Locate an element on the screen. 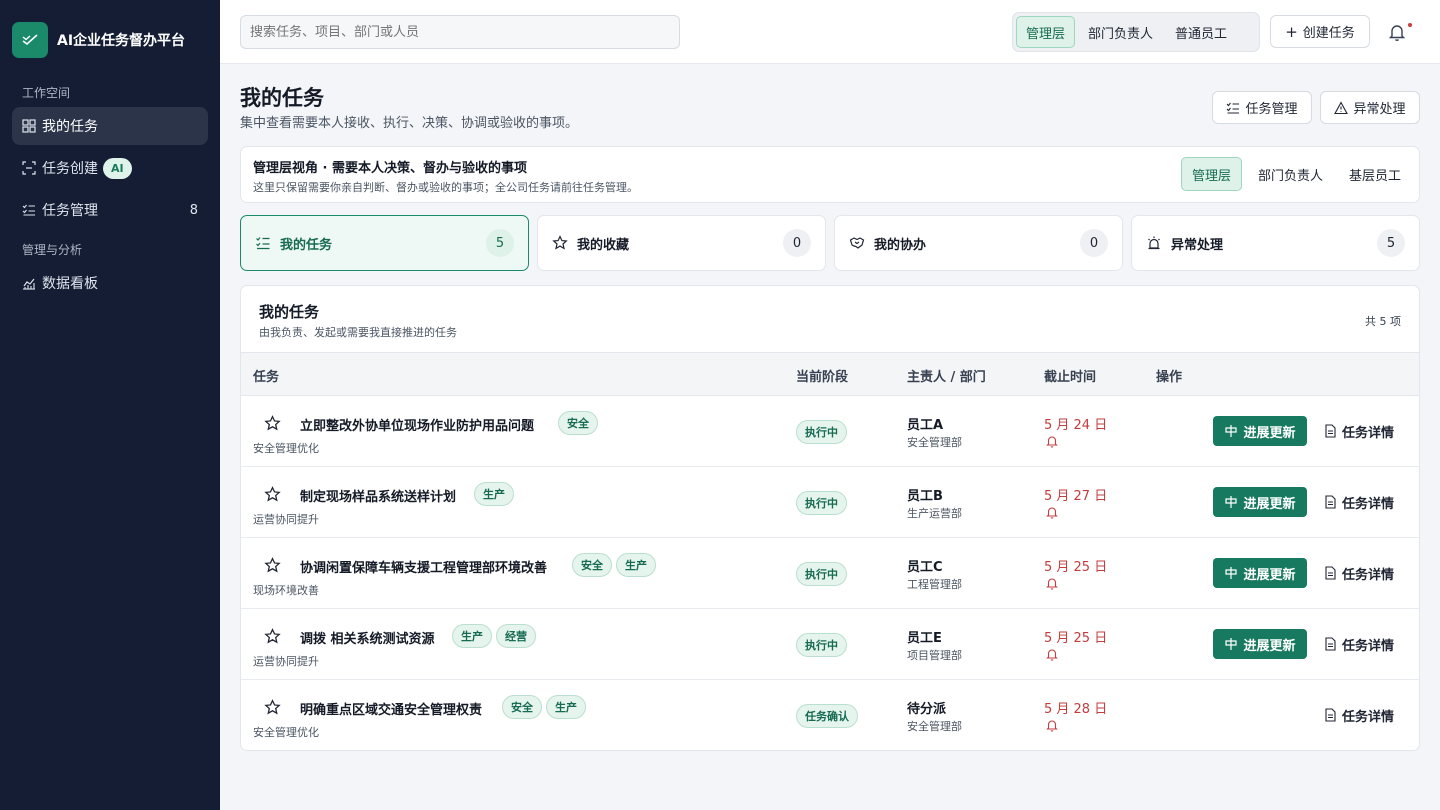  role-tab-dept-head: 部门负责人 is located at coordinates (1120, 32).